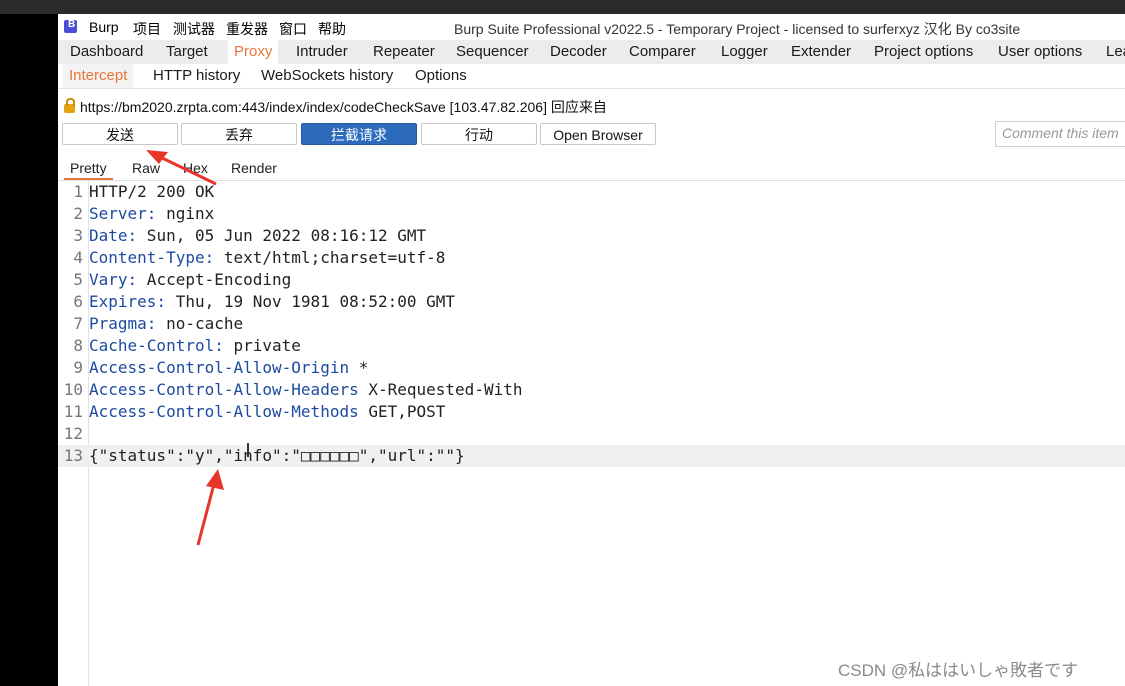  What do you see at coordinates (185, 348) in the screenshot?
I see `annotation-arrows` at bounding box center [185, 348].